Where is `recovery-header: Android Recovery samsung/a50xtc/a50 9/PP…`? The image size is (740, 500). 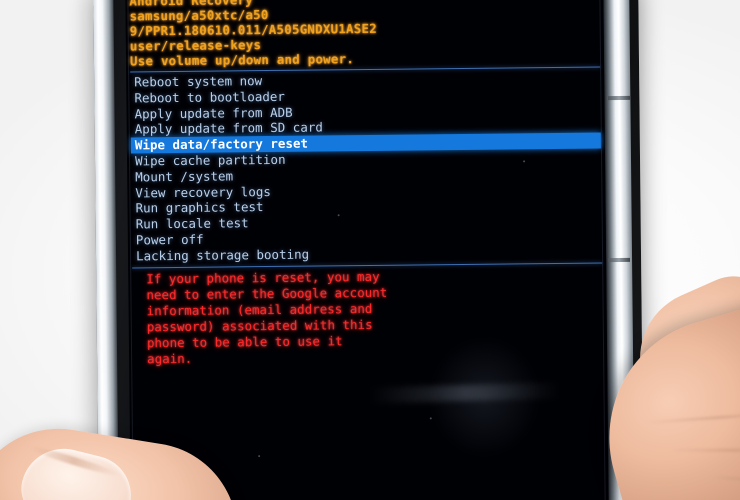 recovery-header: Android Recovery samsung/a50xtc/a50 9/PP… is located at coordinates (364, 34).